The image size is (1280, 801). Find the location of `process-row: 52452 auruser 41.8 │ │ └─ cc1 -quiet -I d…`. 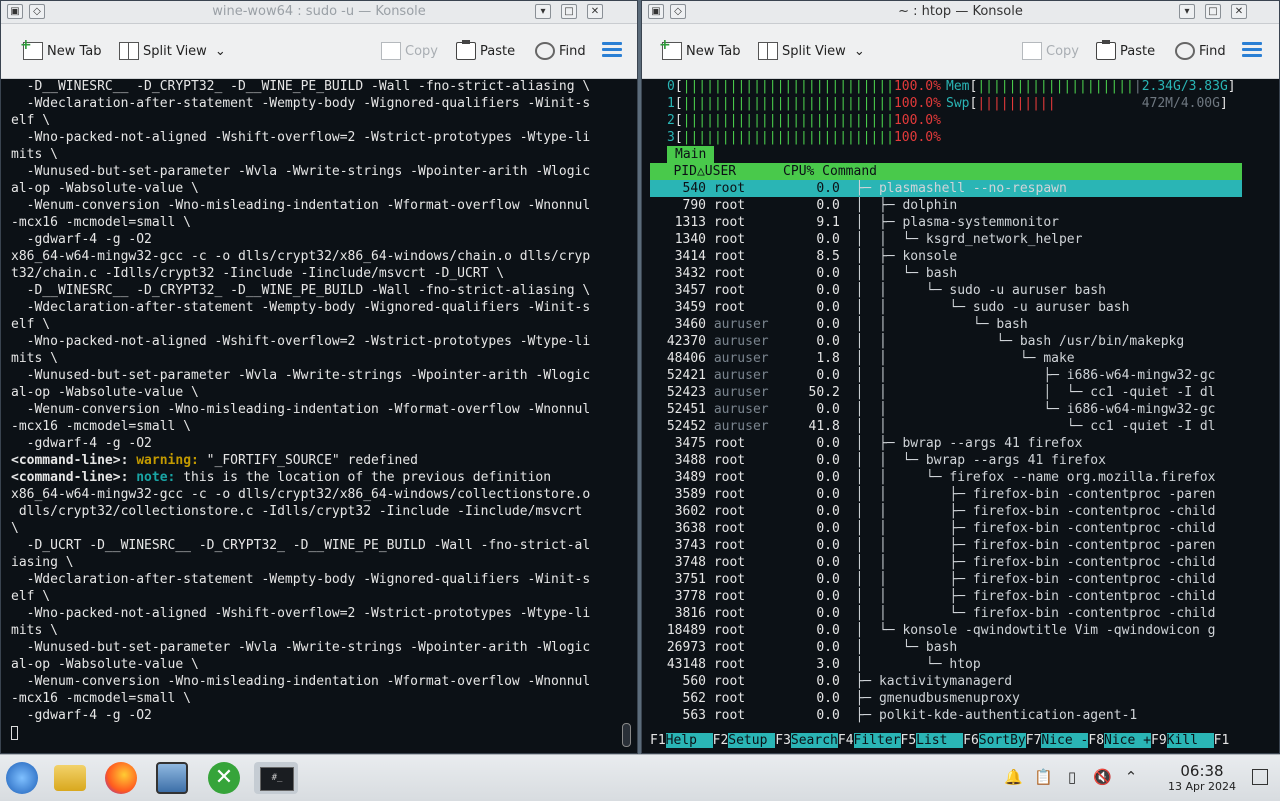

process-row: 52452 auruser 41.8 │ │ └─ cc1 -quiet -I d… is located at coordinates (960, 426).